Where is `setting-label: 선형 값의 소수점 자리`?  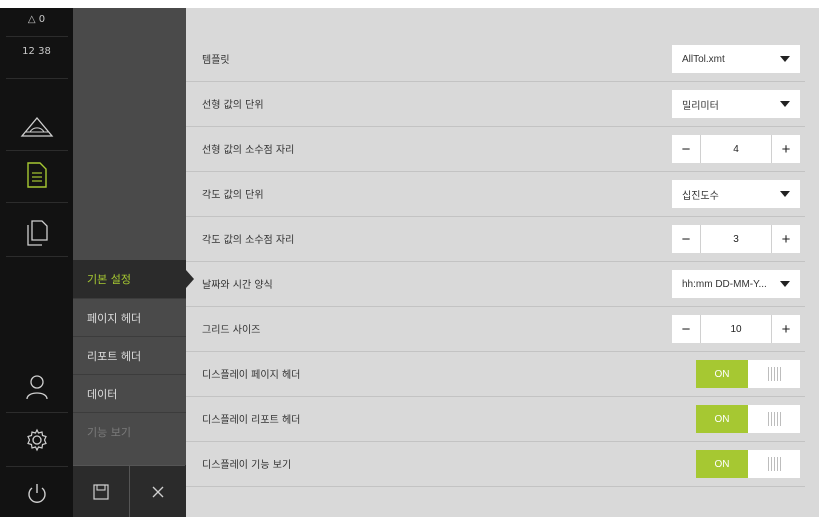 setting-label: 선형 값의 소수점 자리 is located at coordinates (248, 150).